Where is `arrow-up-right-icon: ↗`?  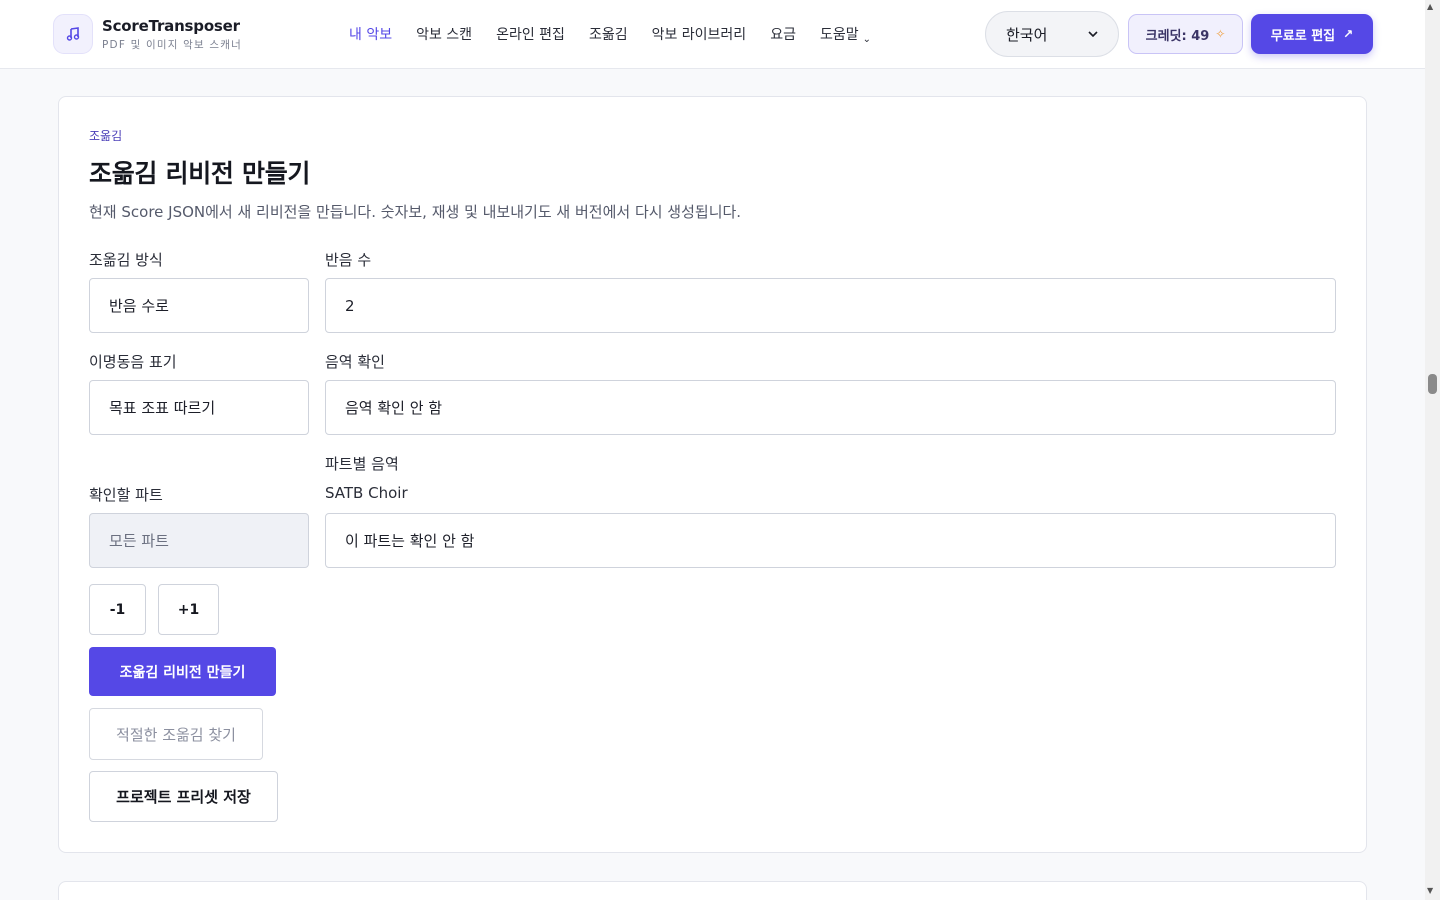
arrow-up-right-icon: ↗ is located at coordinates (1348, 34).